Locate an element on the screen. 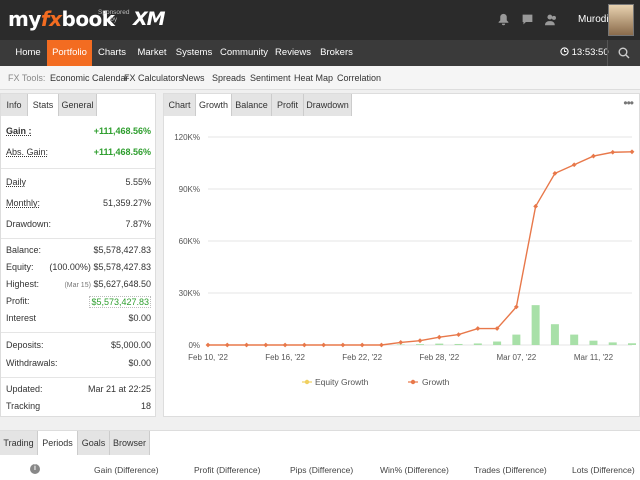  top-bar: myfxbook Sponsored by XM Murodil is located at coordinates (320, 20).